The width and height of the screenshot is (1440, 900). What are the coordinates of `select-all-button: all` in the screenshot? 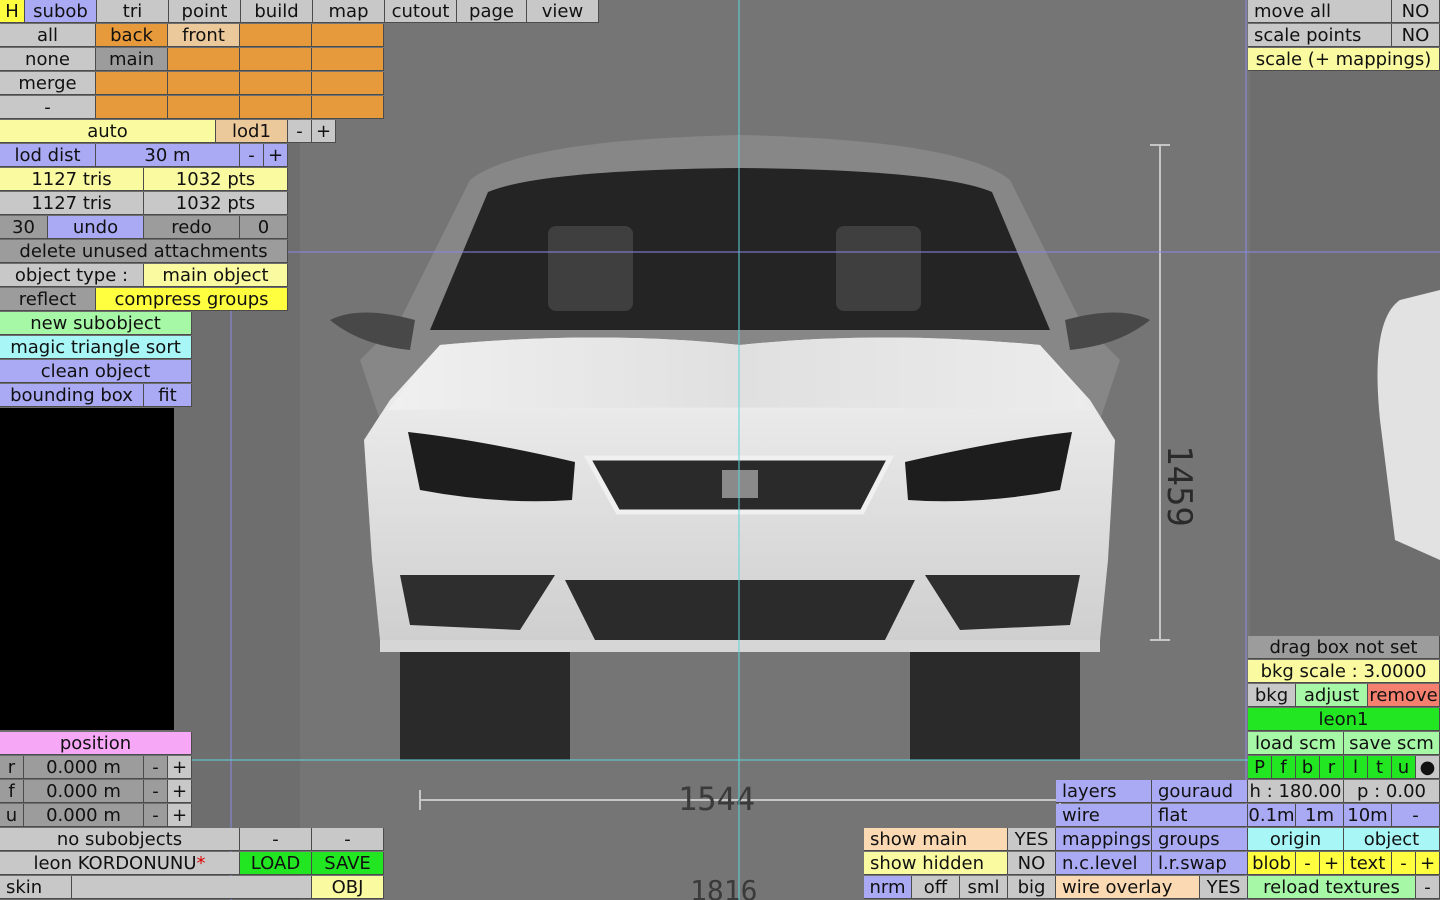 It's located at (48, 35).